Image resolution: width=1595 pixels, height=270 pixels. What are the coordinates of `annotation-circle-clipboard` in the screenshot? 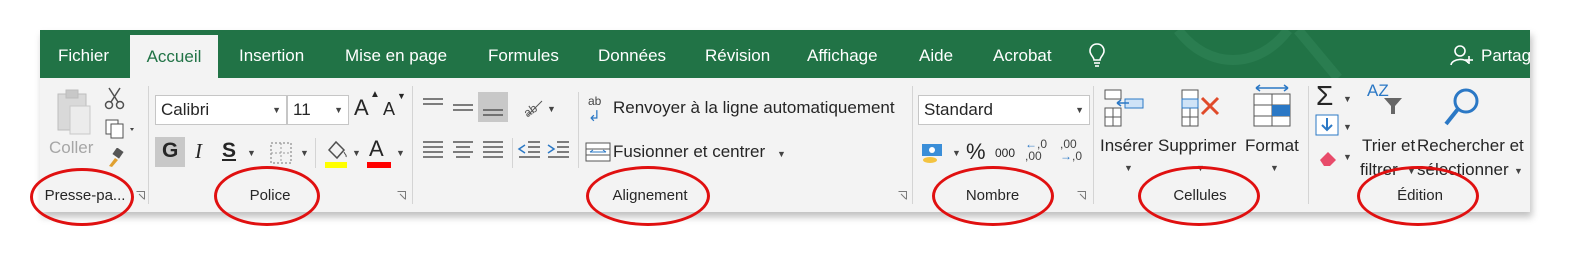 It's located at (82, 197).